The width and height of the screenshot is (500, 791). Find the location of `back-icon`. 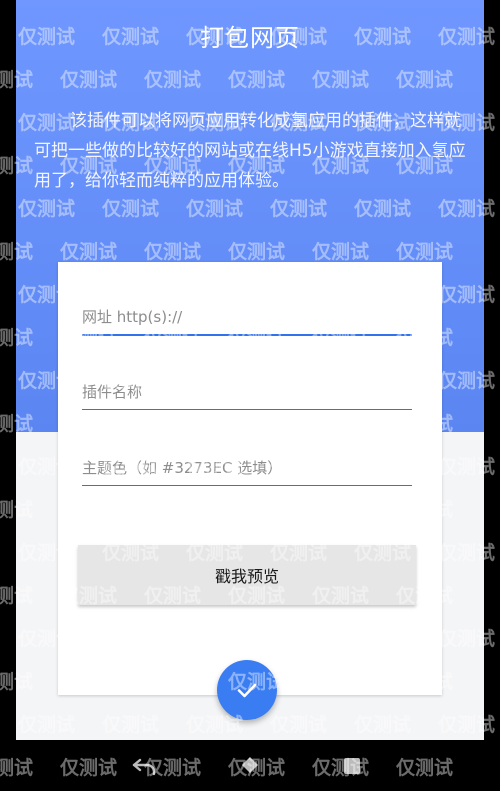

back-icon is located at coordinates (144, 767).